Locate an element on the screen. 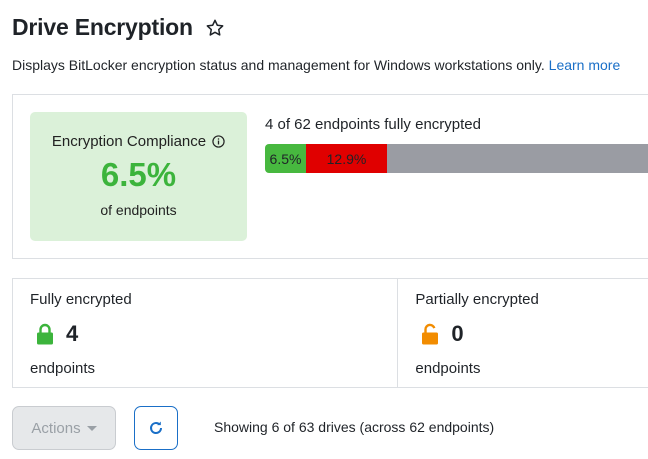 The height and width of the screenshot is (459, 648). compliance-label-text: Encryption Compliance is located at coordinates (129, 141).